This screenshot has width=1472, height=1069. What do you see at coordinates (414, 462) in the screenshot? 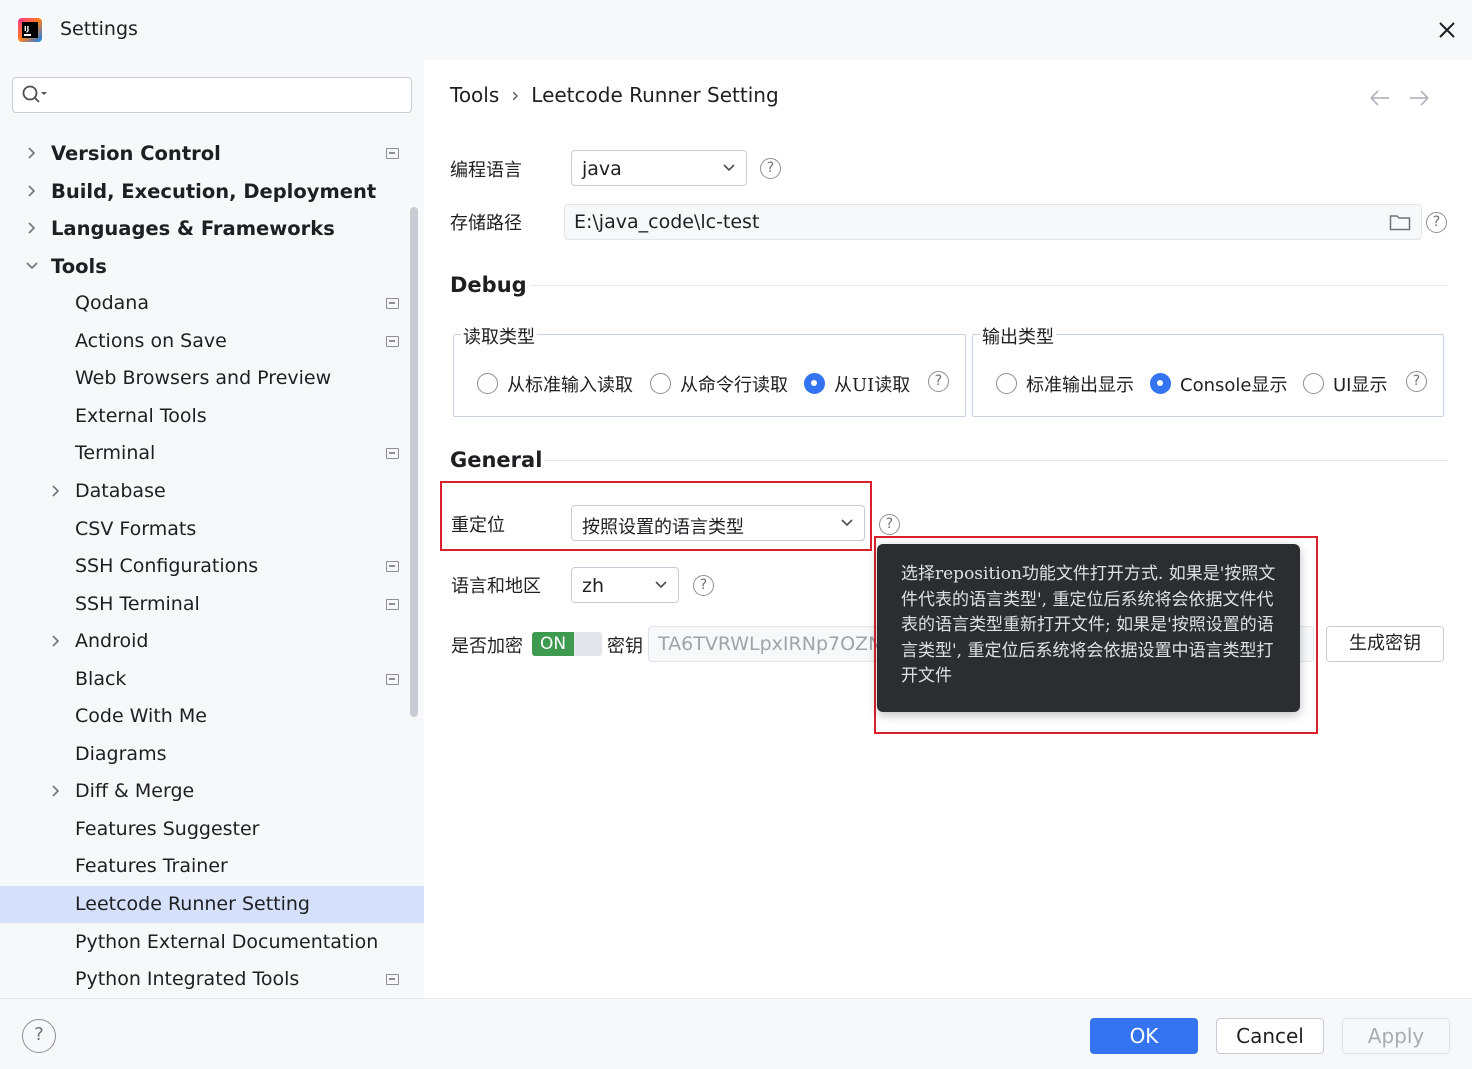
I see `sidebar-scrollbar` at bounding box center [414, 462].